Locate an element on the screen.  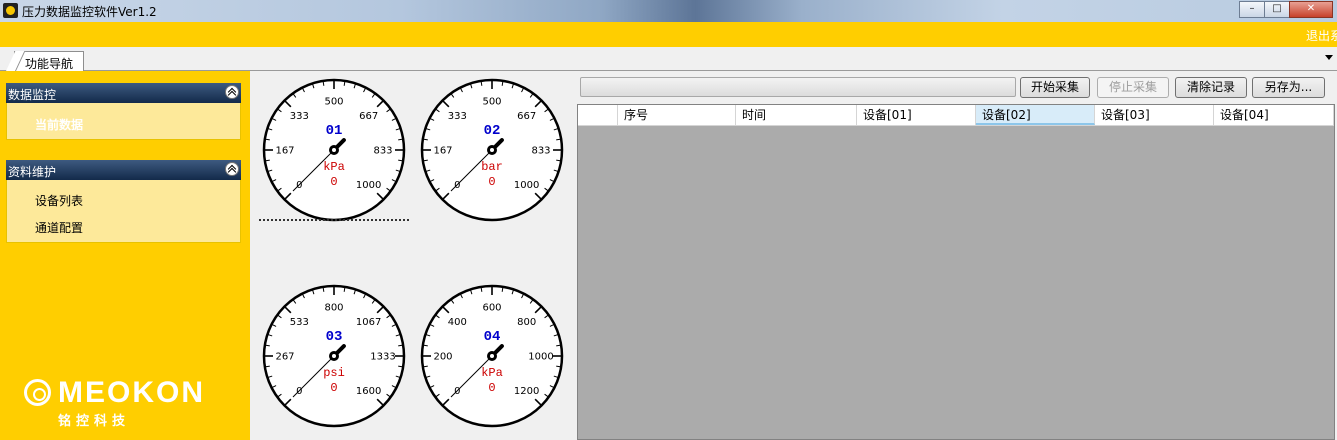
gauge-id: 04 is located at coordinates (492, 337).